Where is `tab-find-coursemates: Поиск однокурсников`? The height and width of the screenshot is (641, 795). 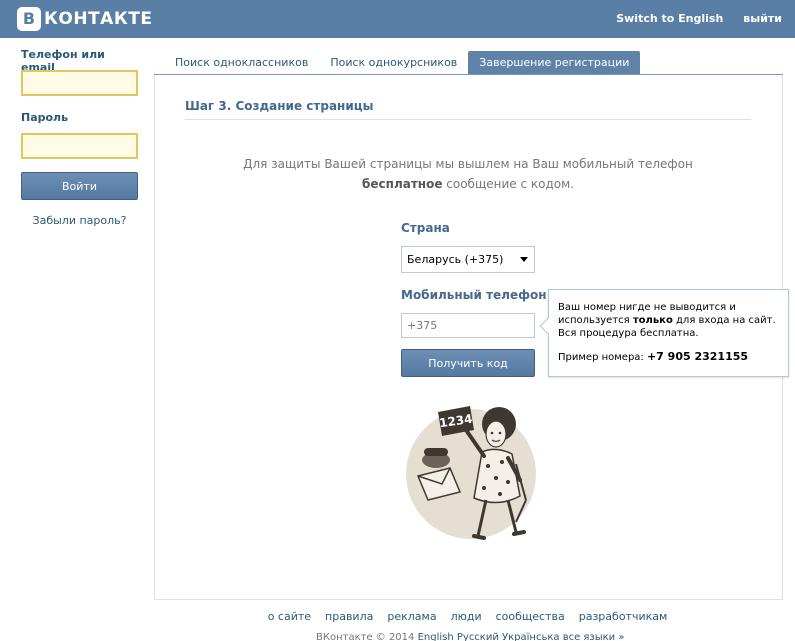
tab-find-coursemates: Поиск однокурсников is located at coordinates (393, 62).